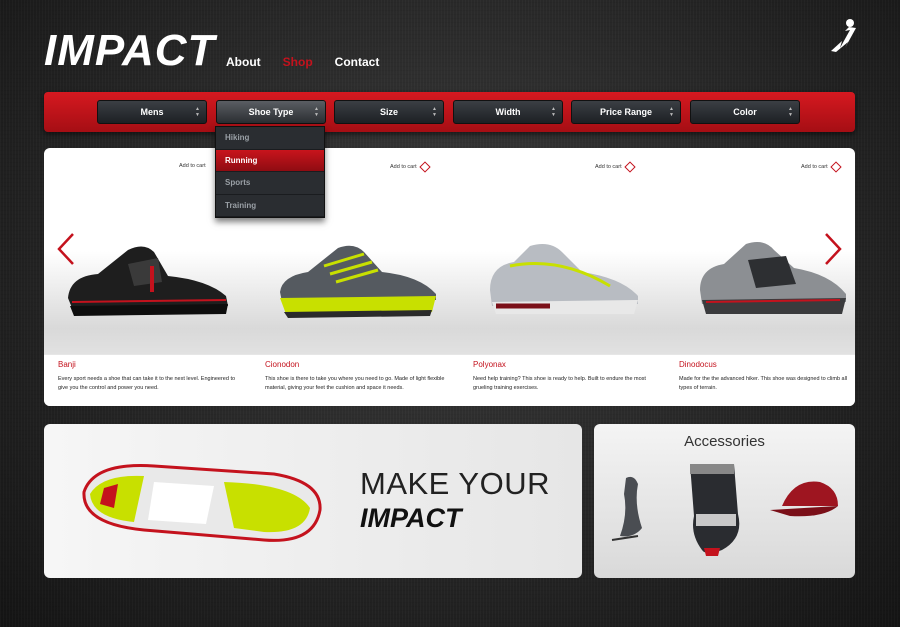 The image size is (900, 627). I want to click on filter-shoe-type: Shoe Type ▲ ▼, so click(271, 112).